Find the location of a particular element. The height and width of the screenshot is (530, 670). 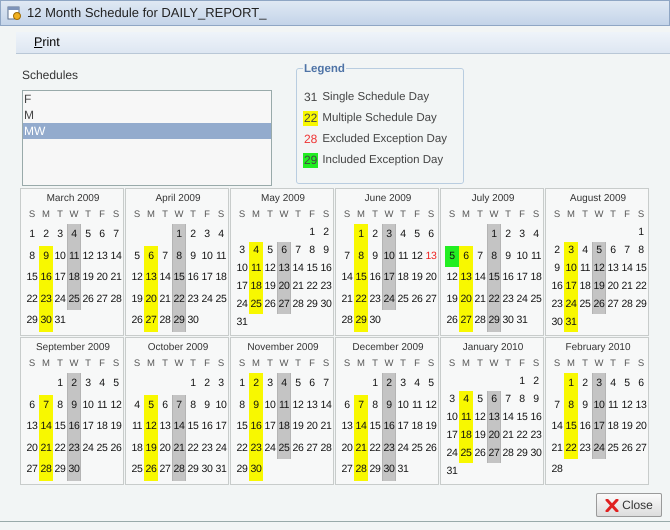

day-cell-text: 7 is located at coordinates (298, 250).